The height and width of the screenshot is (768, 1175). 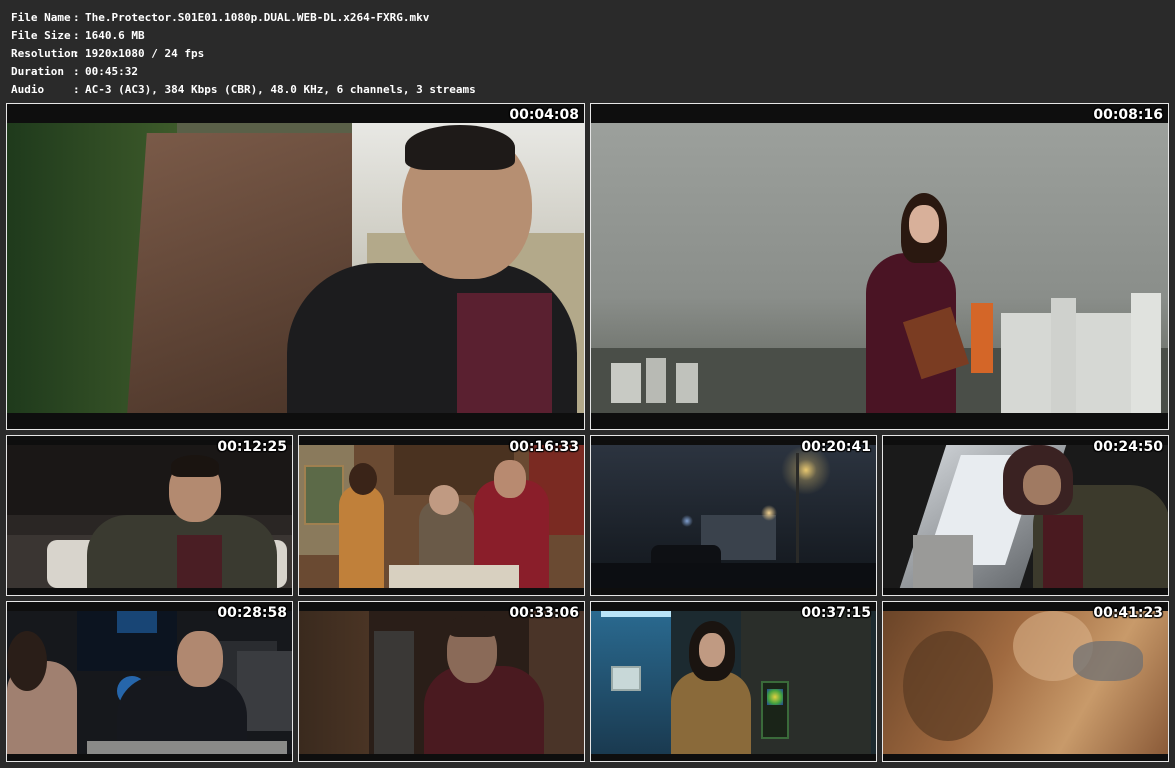 What do you see at coordinates (243, 36) in the screenshot?
I see `info-row-file-size: File Size : 1640.6 MB` at bounding box center [243, 36].